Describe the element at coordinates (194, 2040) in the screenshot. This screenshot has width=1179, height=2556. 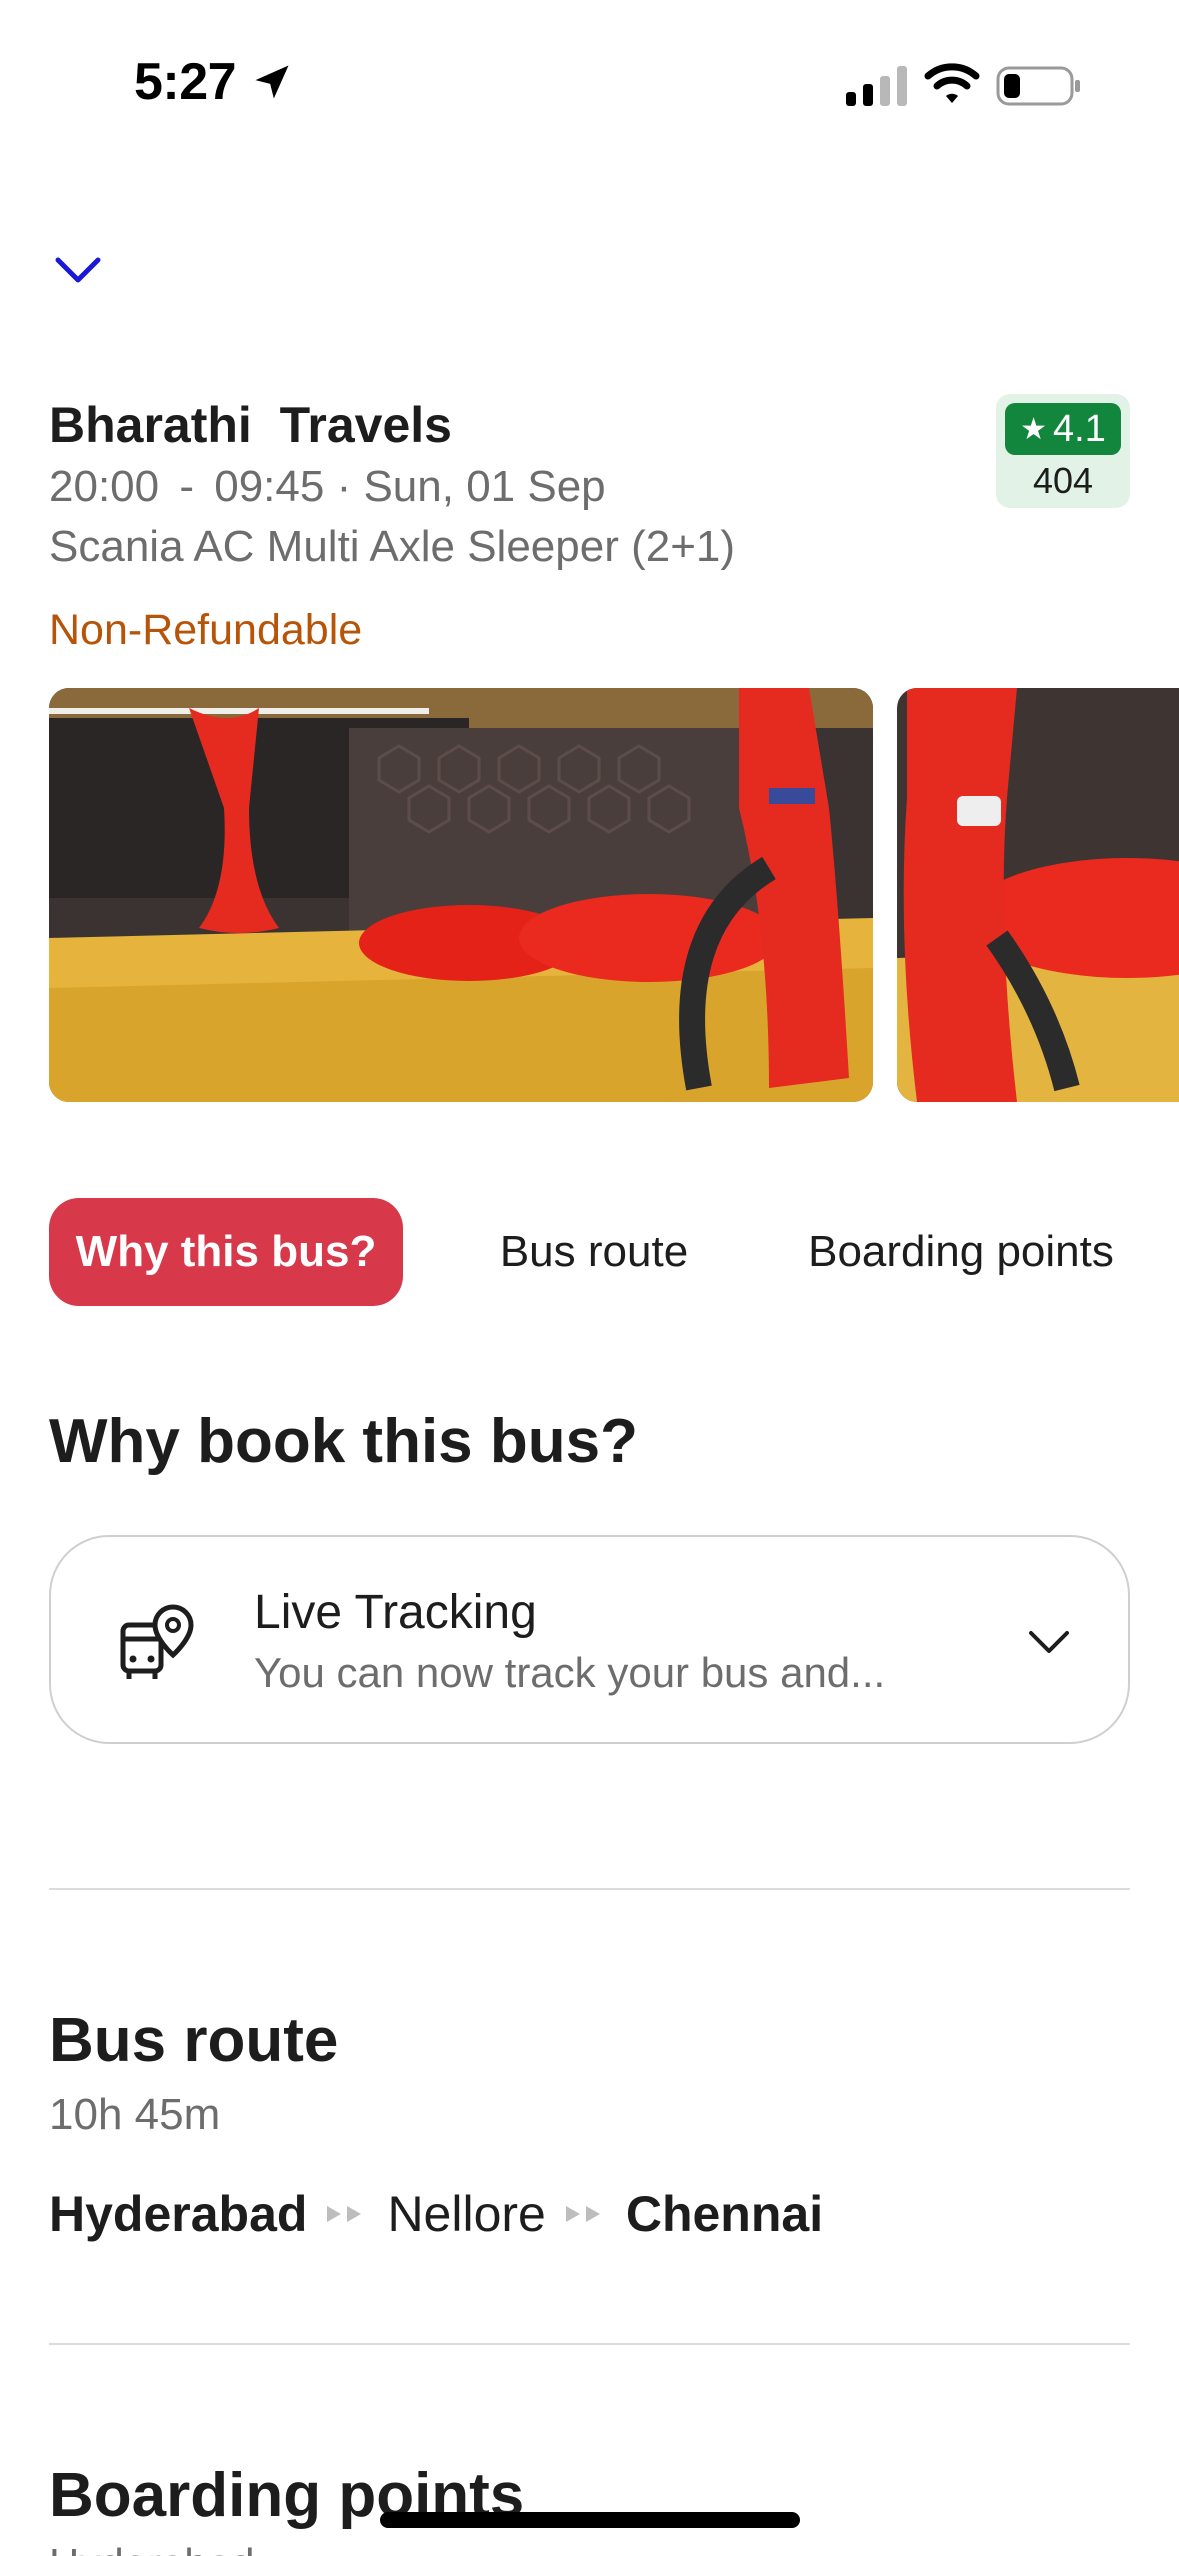
I see `route-section-title: Bus route` at that location.